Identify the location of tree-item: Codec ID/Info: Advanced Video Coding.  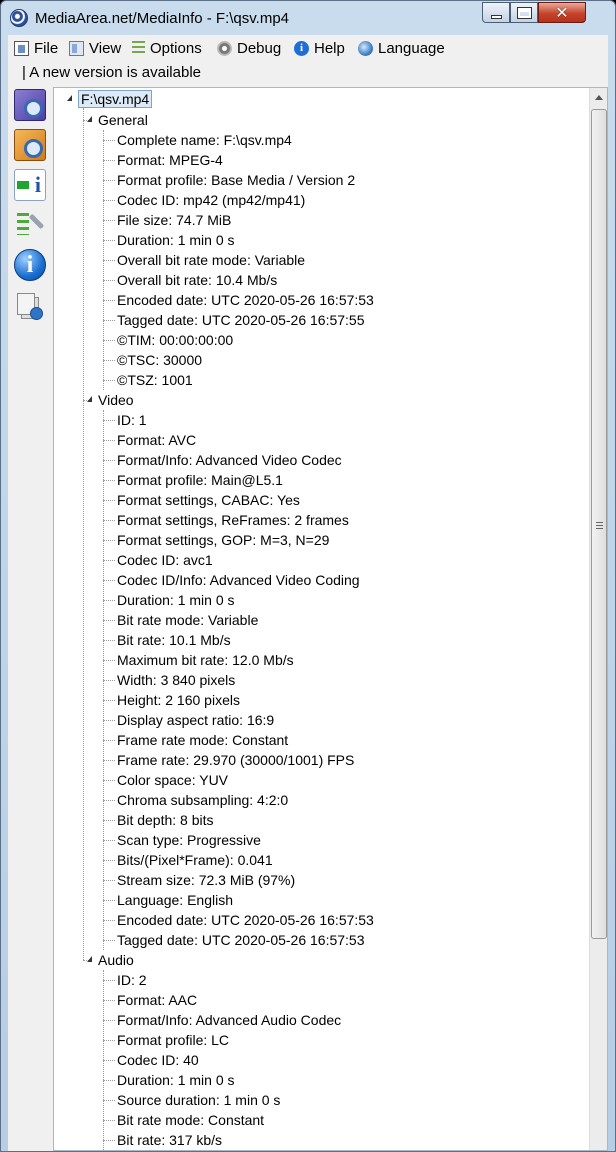
(238, 580).